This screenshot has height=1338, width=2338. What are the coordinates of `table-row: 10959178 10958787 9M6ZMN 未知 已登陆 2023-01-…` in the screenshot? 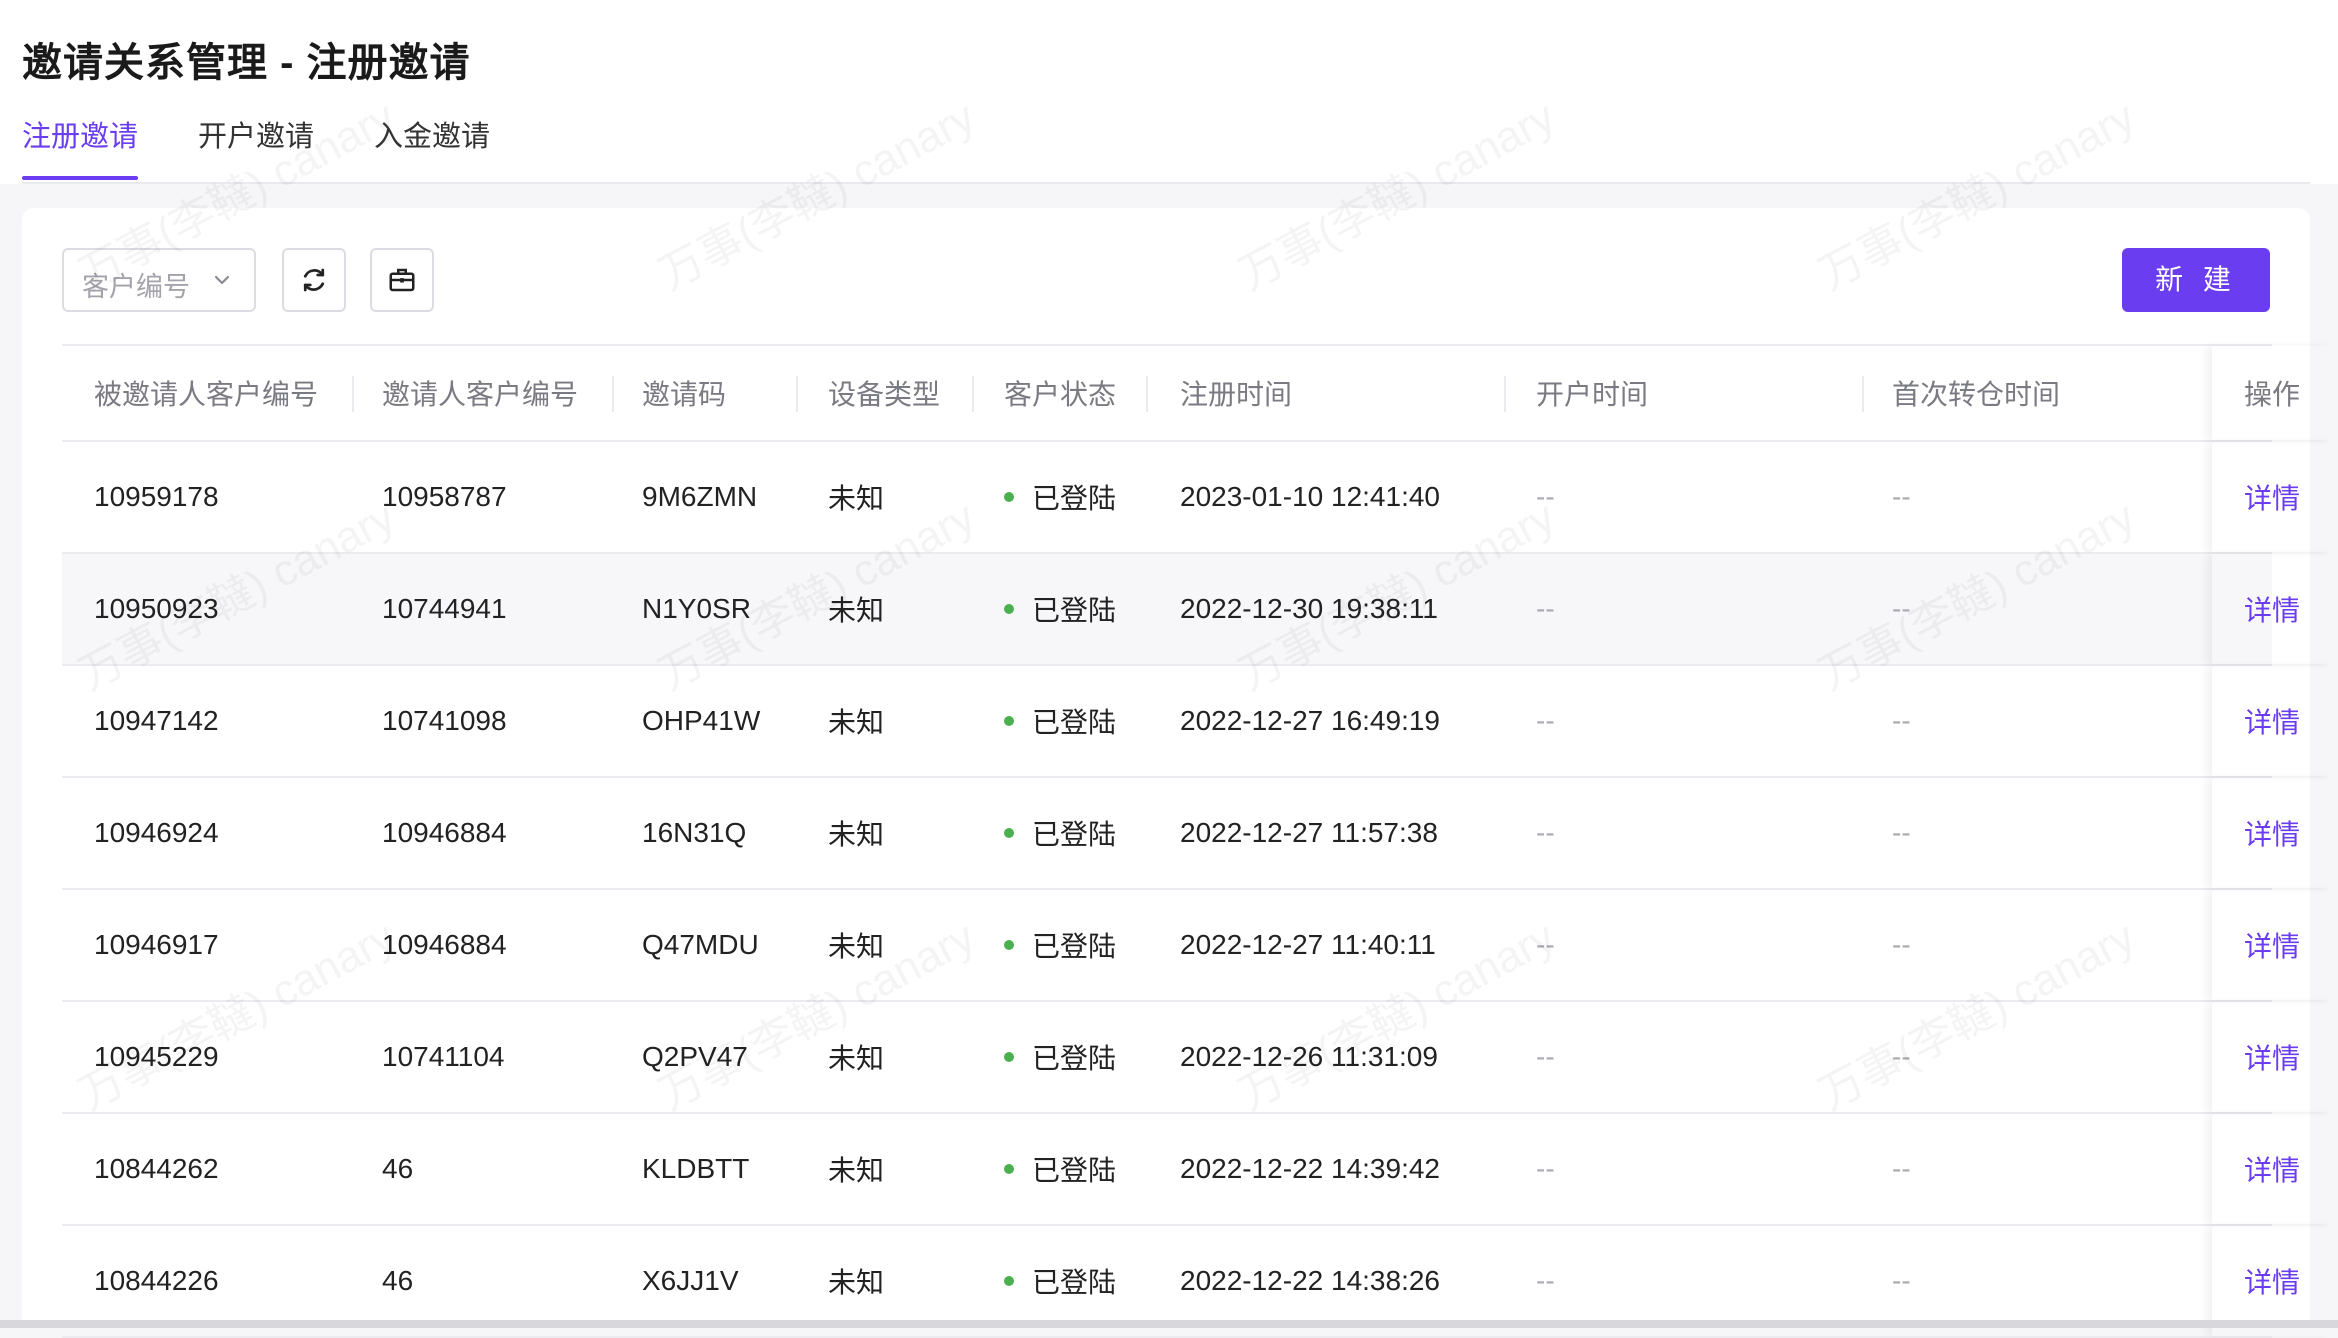 It's located at (1181, 498).